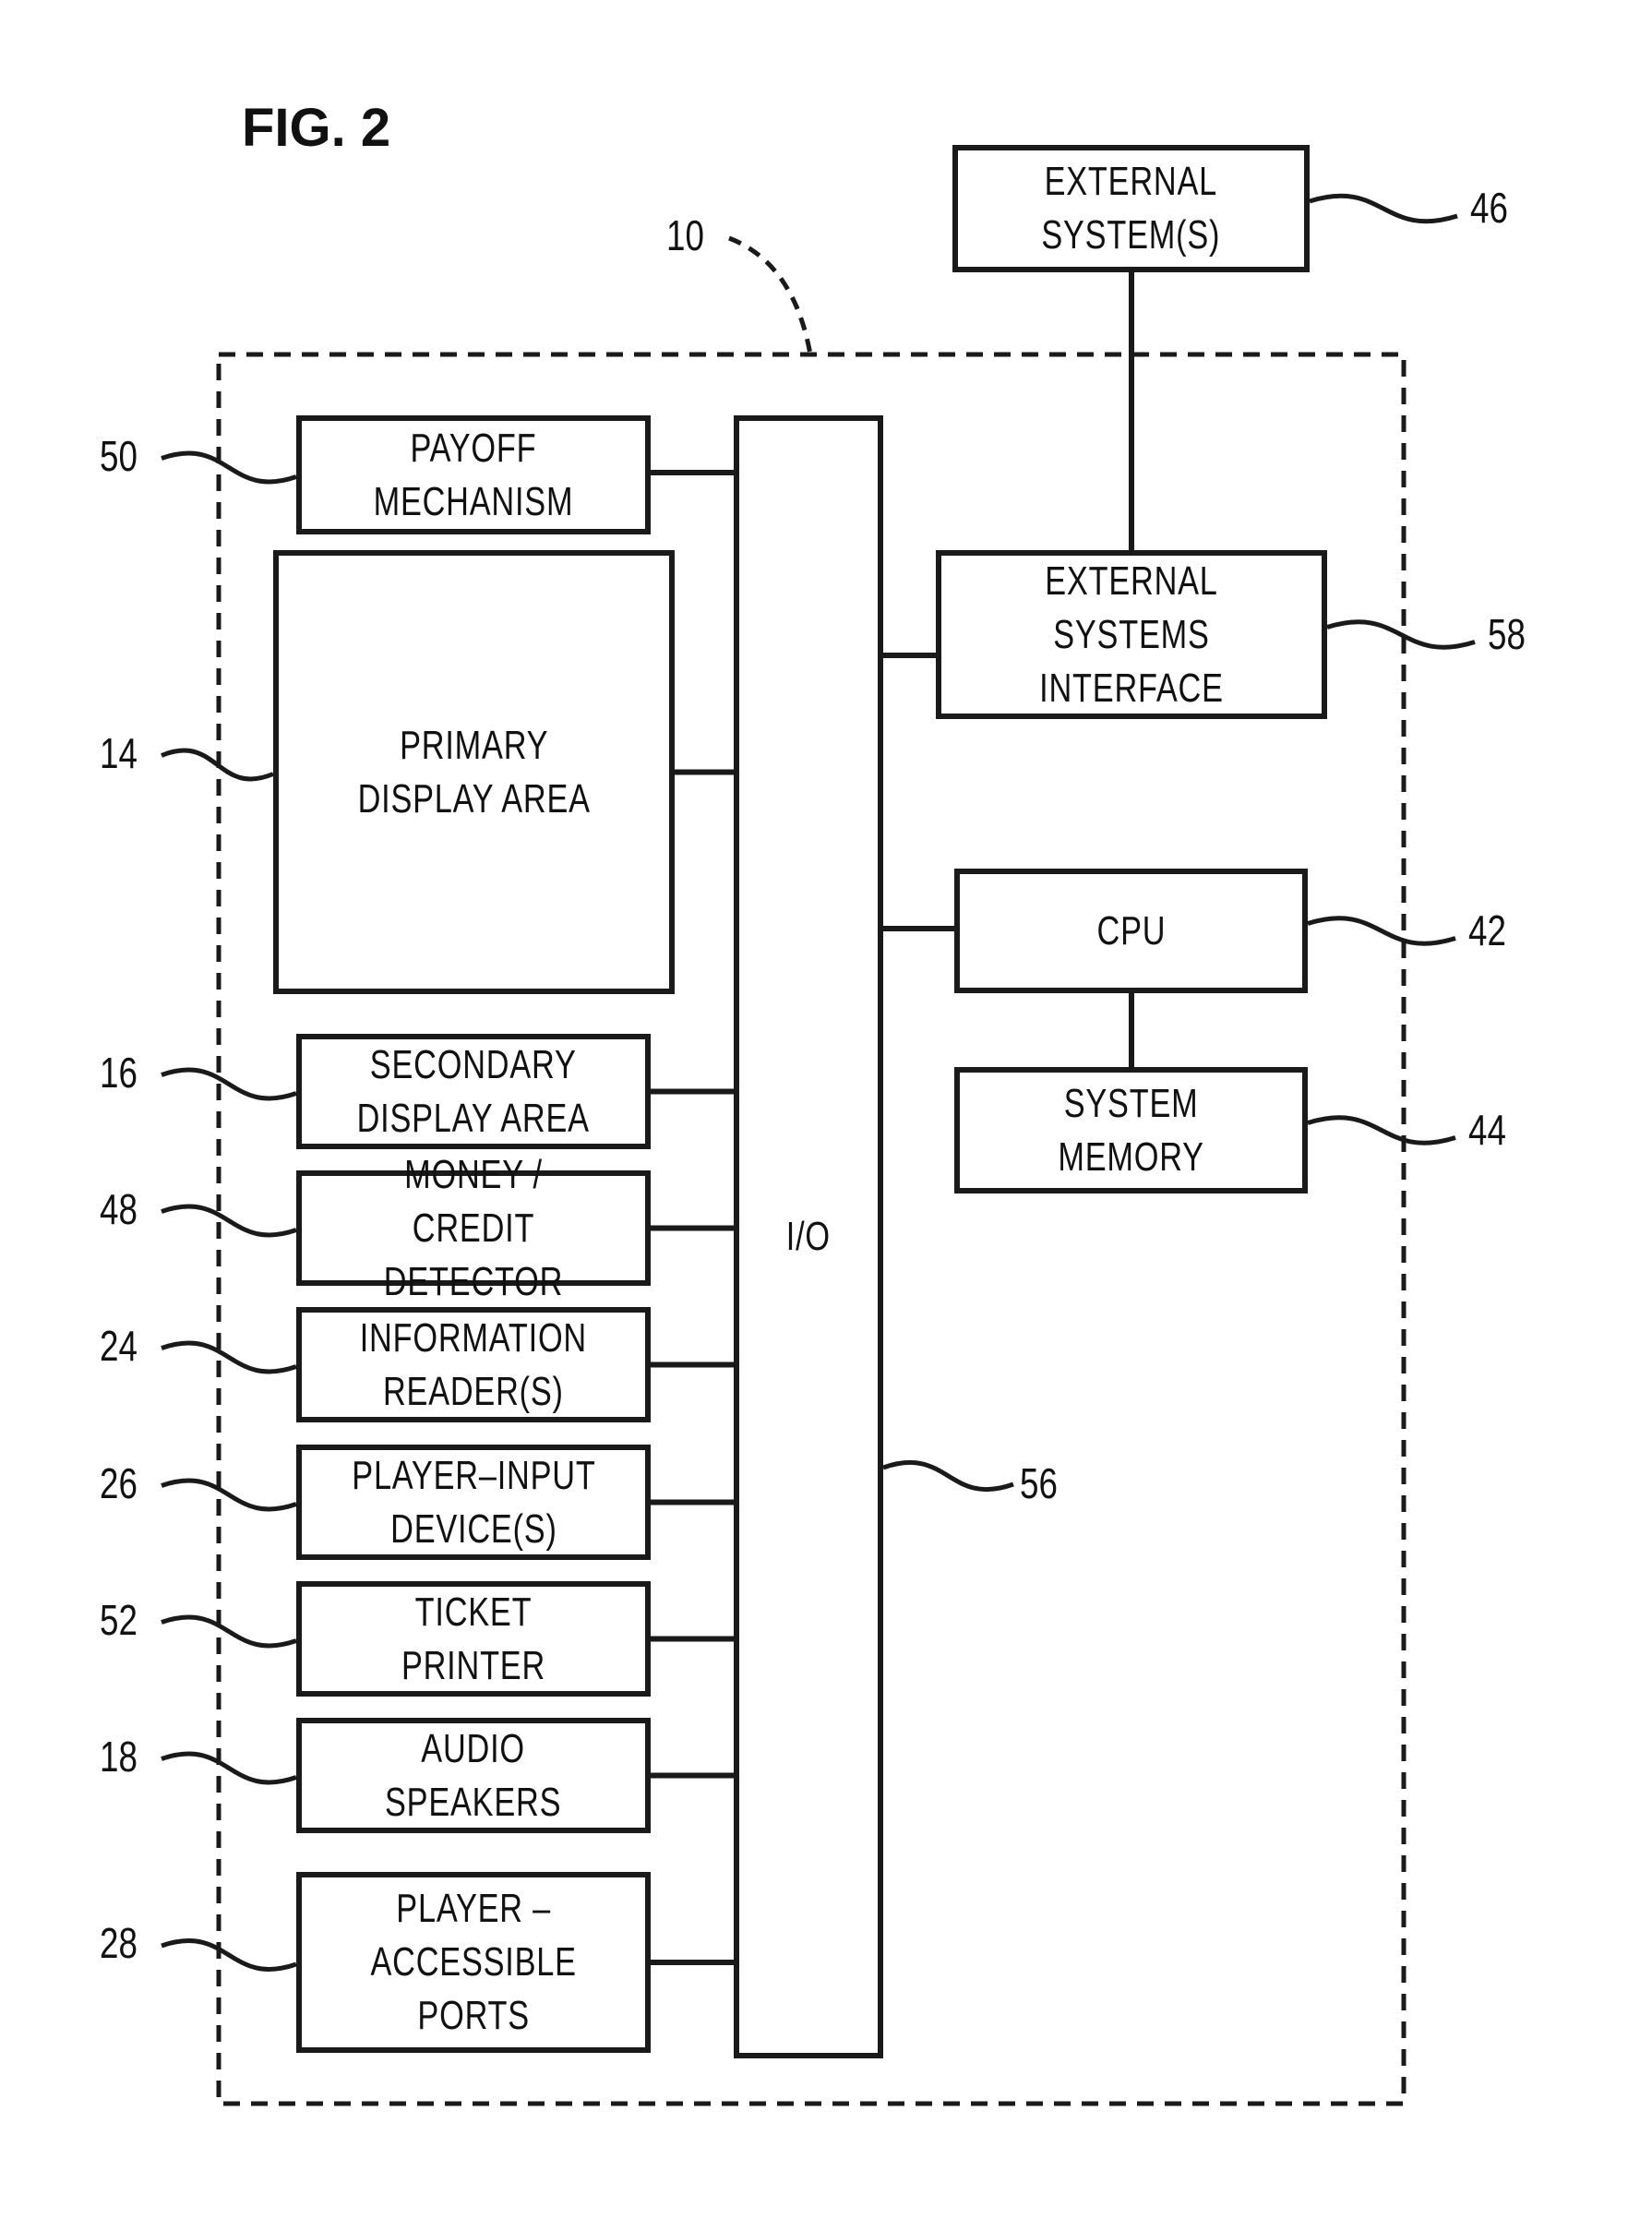 Image resolution: width=1652 pixels, height=2231 pixels. I want to click on primary-display-area-label: PRIMARY DISPLAY AREA, so click(474, 772).